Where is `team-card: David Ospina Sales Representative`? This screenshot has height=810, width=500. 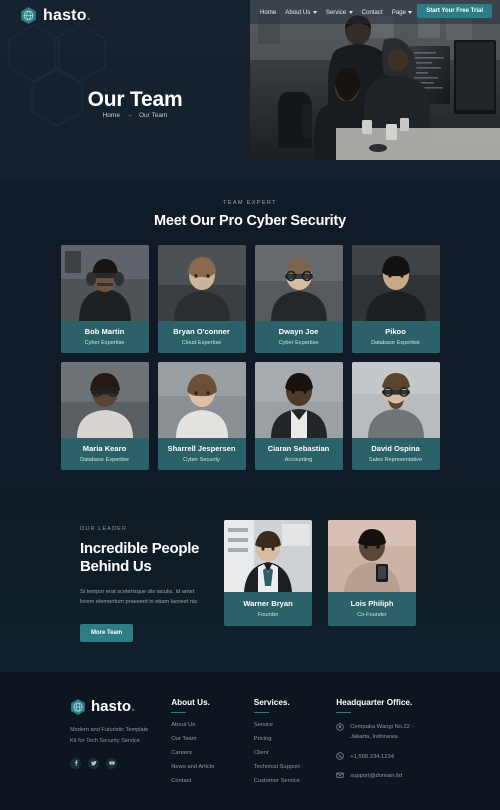
team-card: David Ospina Sales Representative is located at coordinates (395, 416).